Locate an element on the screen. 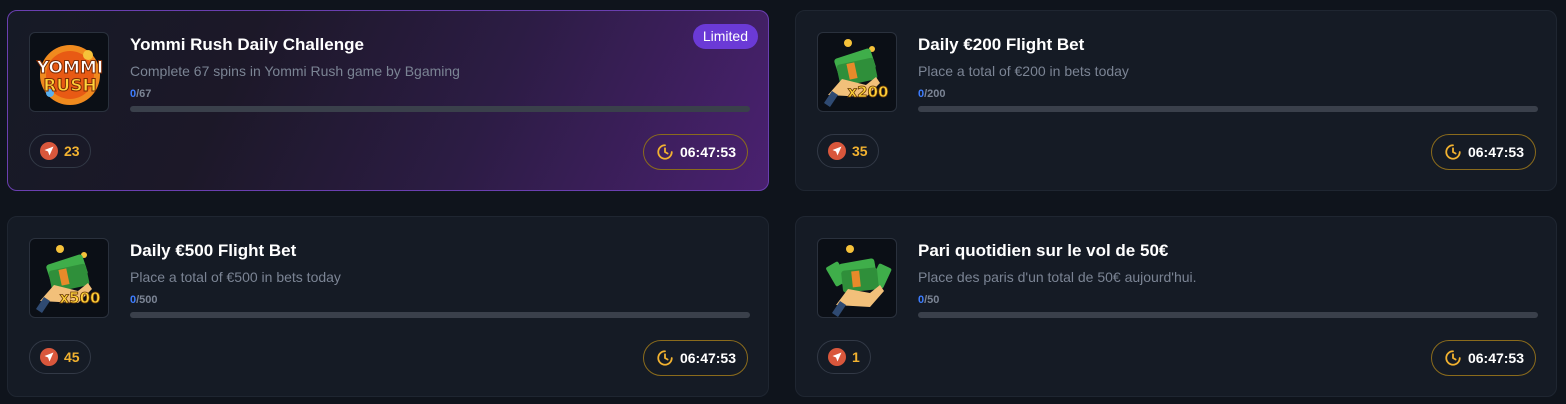  challenge-title: Daily €200 Flight Bet is located at coordinates (1001, 44).